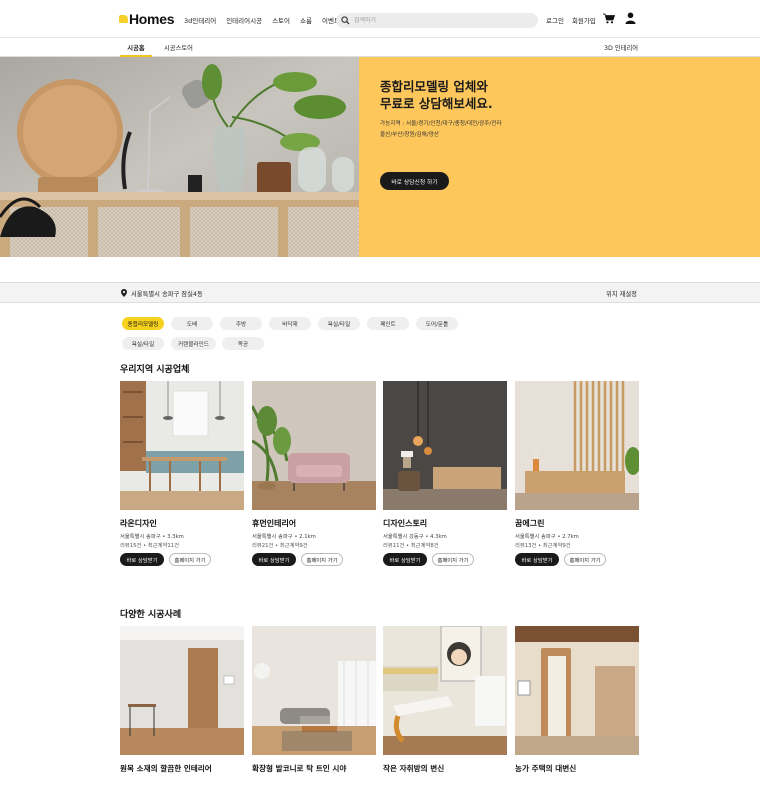  Describe the element at coordinates (555, 20) in the screenshot. I see `login-link: 로그인` at that location.